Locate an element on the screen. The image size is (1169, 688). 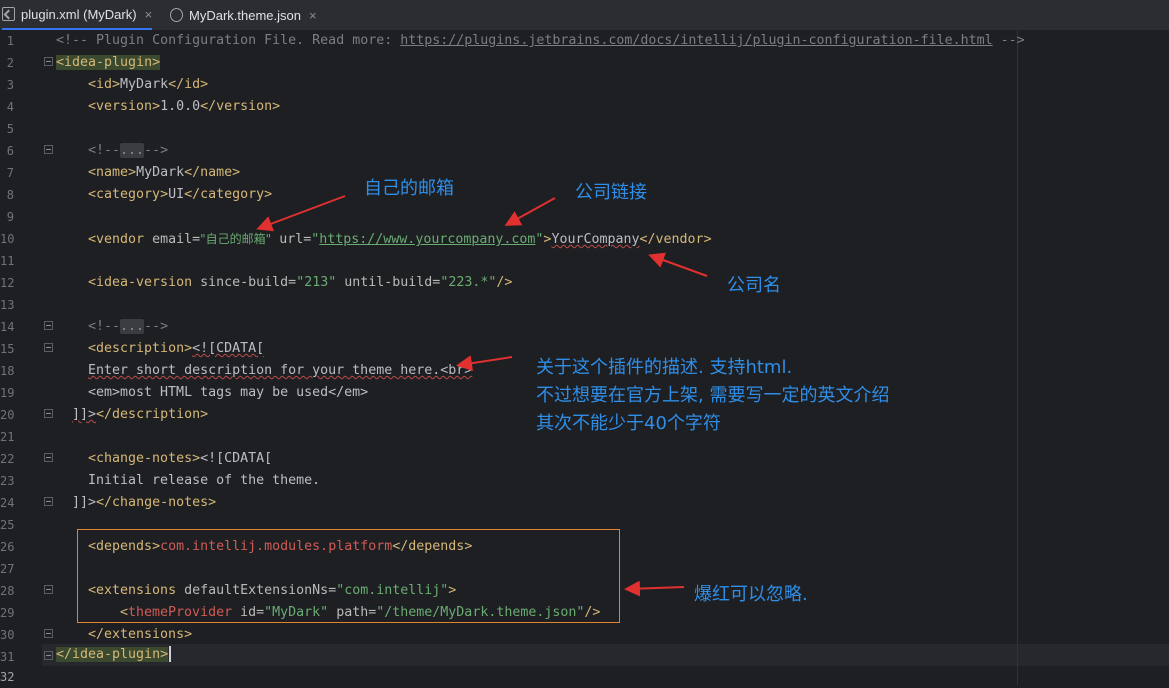
code-line-2: <idea-plugin> is located at coordinates (108, 62).